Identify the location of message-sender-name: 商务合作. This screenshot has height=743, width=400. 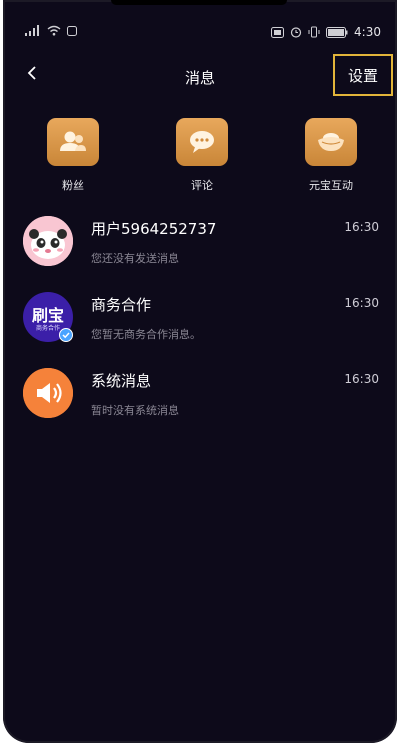
(121, 305).